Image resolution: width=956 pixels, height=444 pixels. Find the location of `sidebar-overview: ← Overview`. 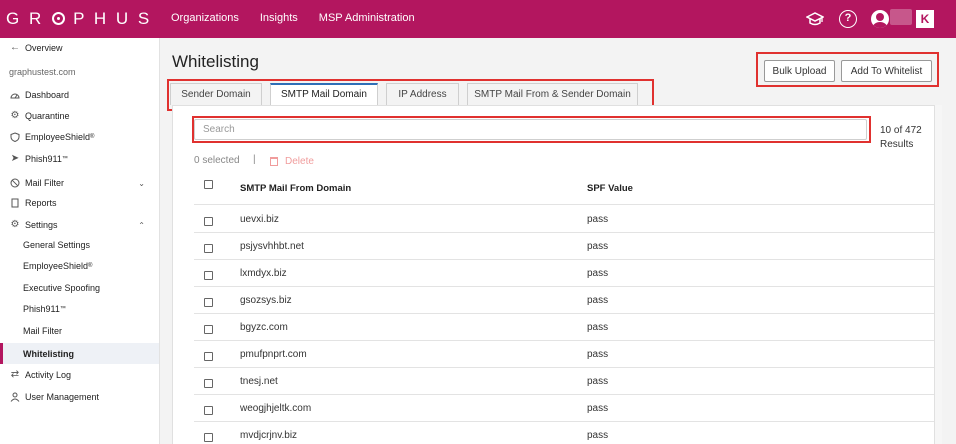

sidebar-overview: ← Overview is located at coordinates (79, 48).